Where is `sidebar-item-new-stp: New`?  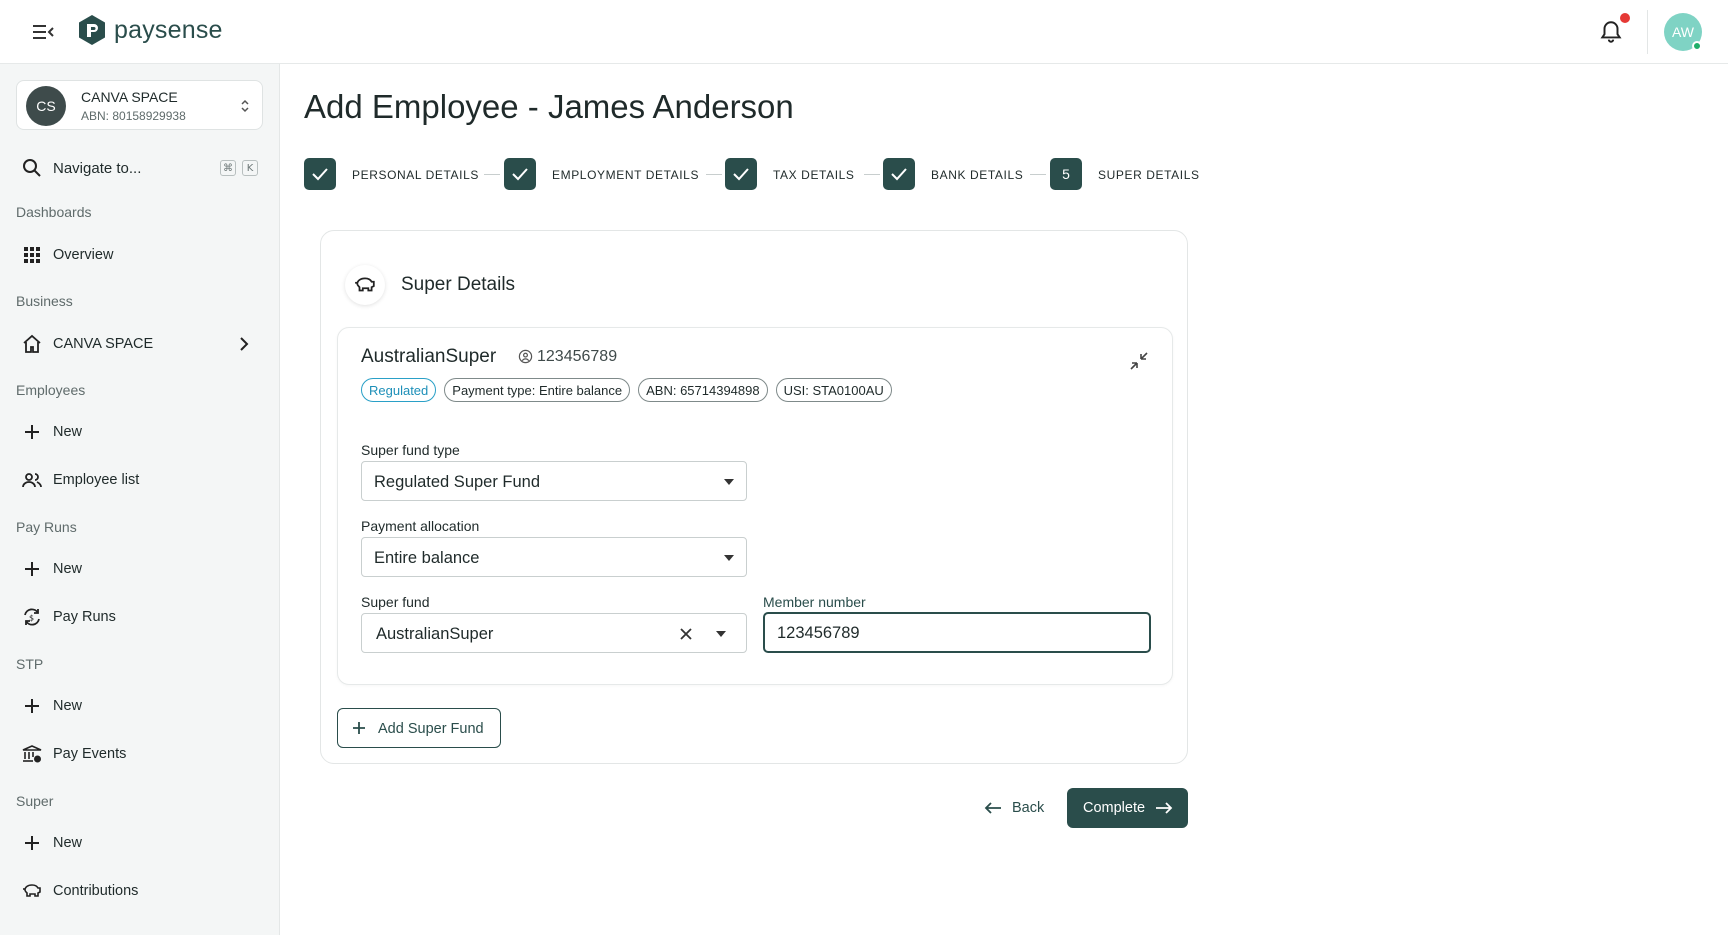 sidebar-item-new-stp: New is located at coordinates (140, 706).